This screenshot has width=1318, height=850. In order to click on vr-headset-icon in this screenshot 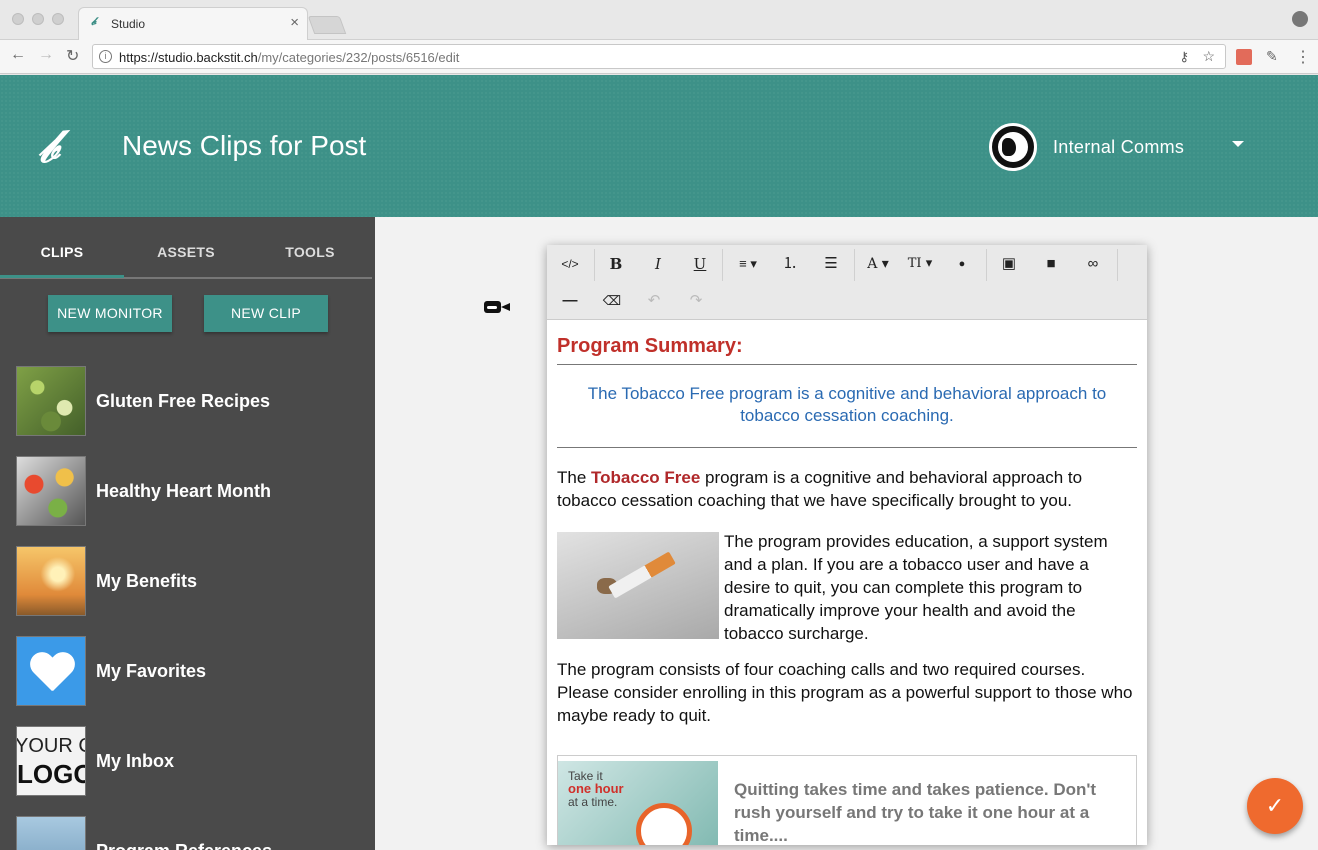, I will do `click(497, 307)`.